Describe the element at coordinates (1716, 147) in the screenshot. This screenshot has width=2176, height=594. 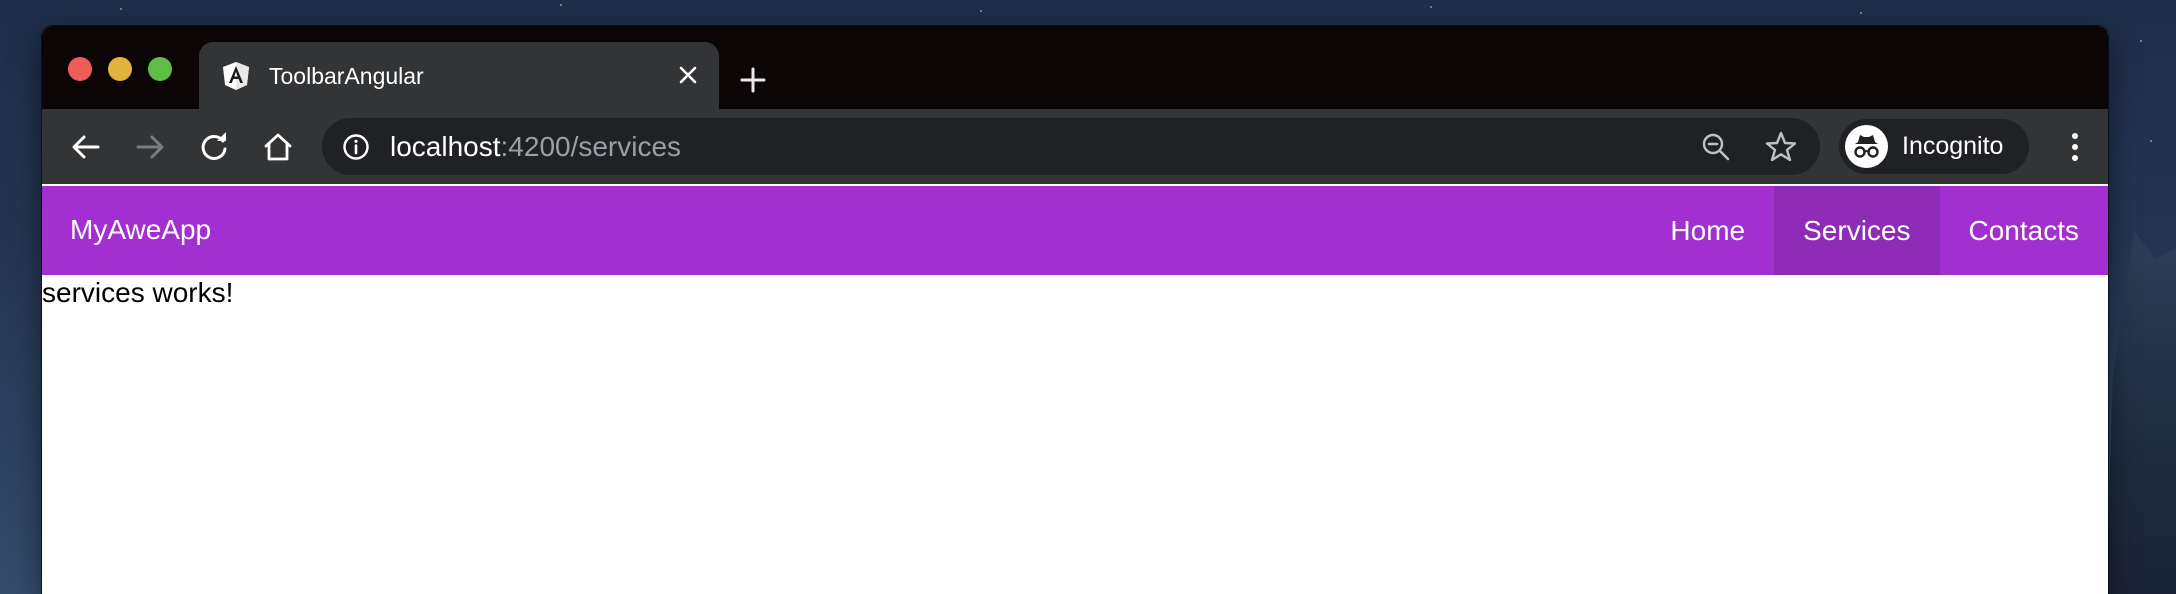
I see `zoom-out-icon` at that location.